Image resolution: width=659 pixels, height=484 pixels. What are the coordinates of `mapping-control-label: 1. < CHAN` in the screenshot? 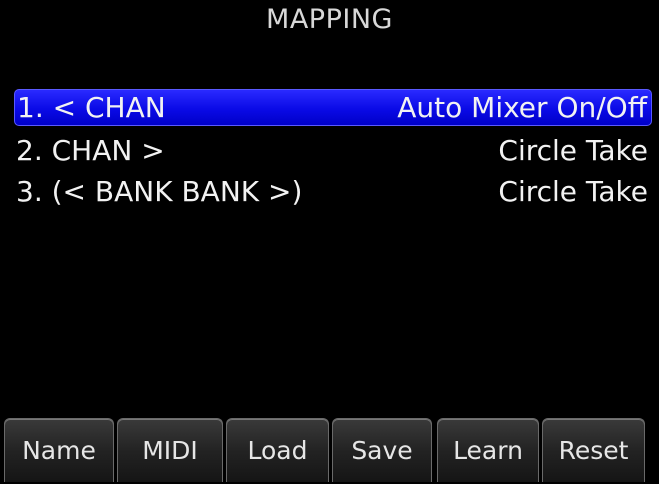 It's located at (91, 107).